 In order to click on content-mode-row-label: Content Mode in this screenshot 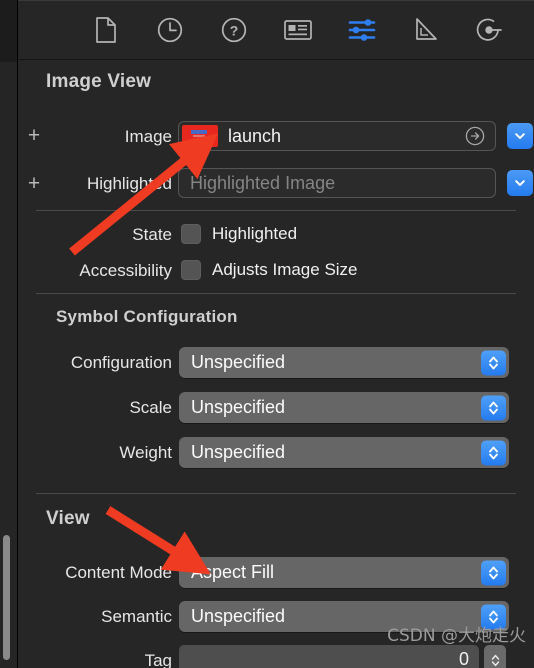, I will do `click(118, 572)`.